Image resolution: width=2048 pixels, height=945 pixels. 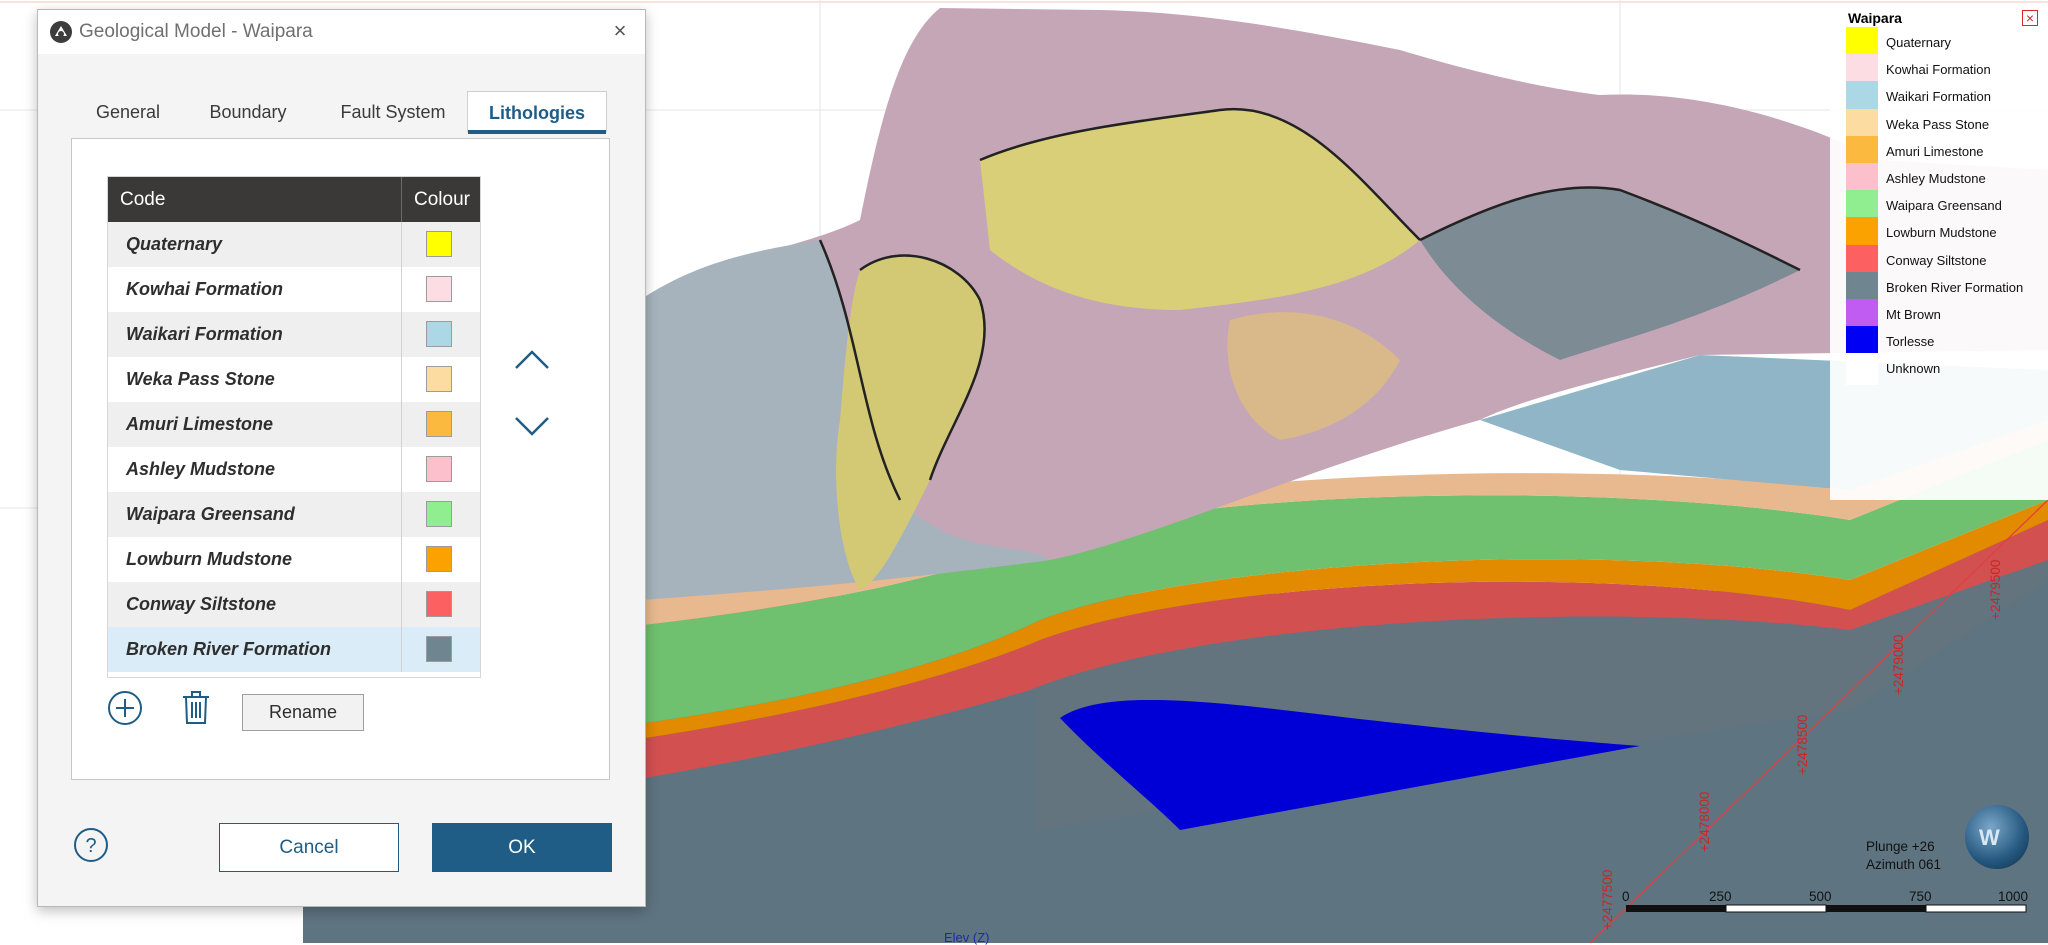 I want to click on column-header-code: Code, so click(x=142, y=199).